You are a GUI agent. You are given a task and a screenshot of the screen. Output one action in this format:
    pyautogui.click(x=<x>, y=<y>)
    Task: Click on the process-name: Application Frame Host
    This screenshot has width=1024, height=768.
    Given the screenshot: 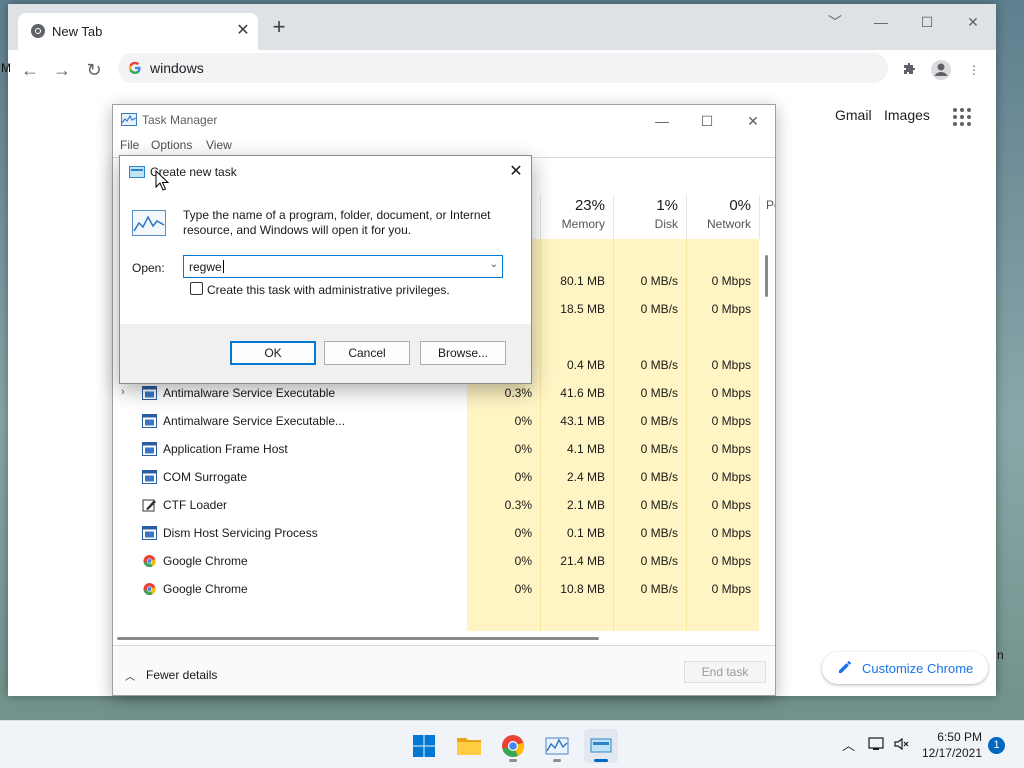 What is the action you would take?
    pyautogui.click(x=225, y=449)
    